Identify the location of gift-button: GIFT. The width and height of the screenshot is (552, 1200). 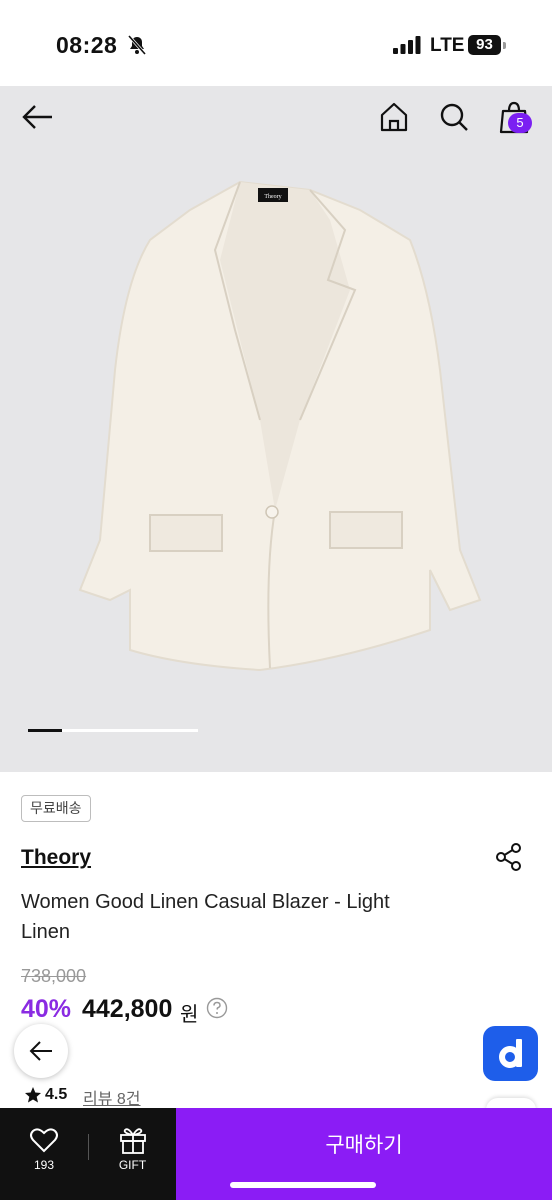
(132, 1154).